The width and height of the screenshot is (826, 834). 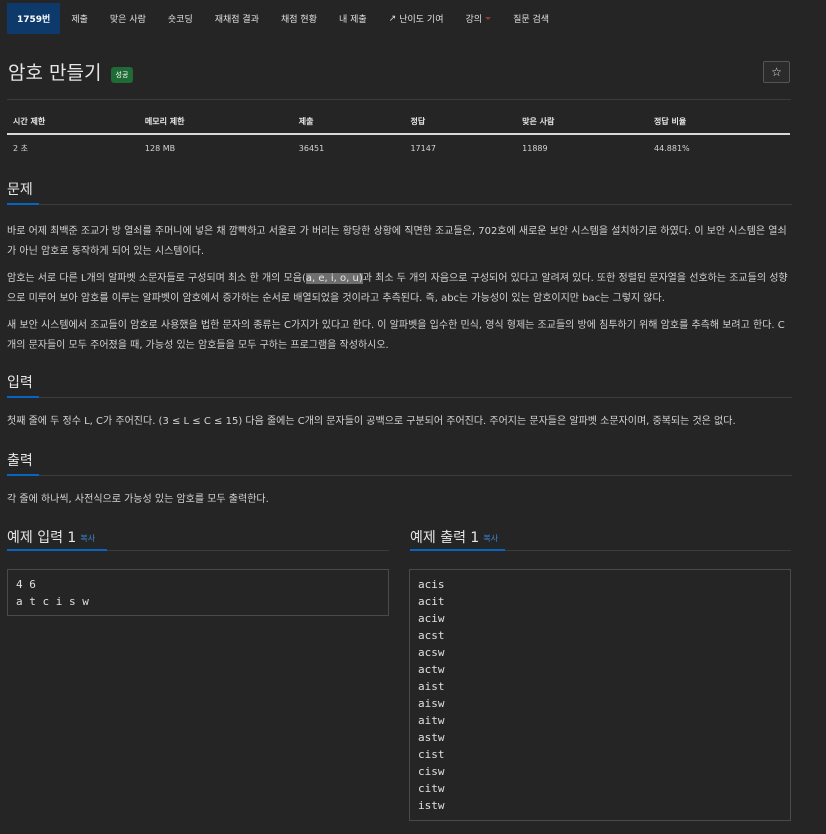 I want to click on nav-difficulty-label: 난이도 기여, so click(x=421, y=20).